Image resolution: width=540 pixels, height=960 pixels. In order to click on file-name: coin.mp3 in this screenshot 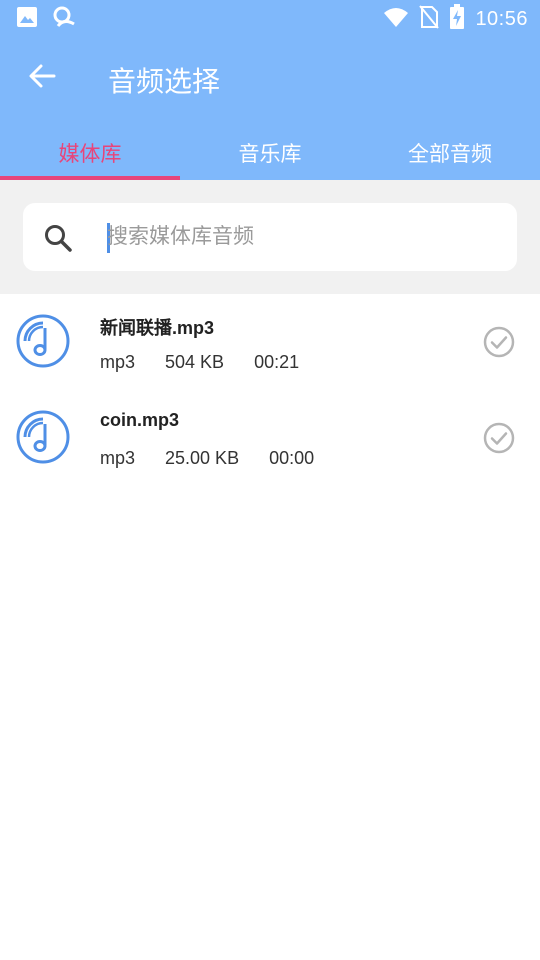, I will do `click(140, 420)`.